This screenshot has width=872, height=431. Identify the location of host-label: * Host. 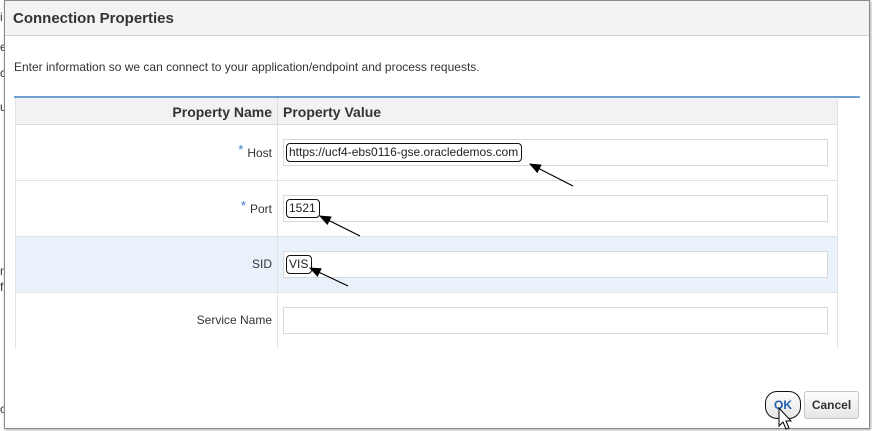
(255, 151).